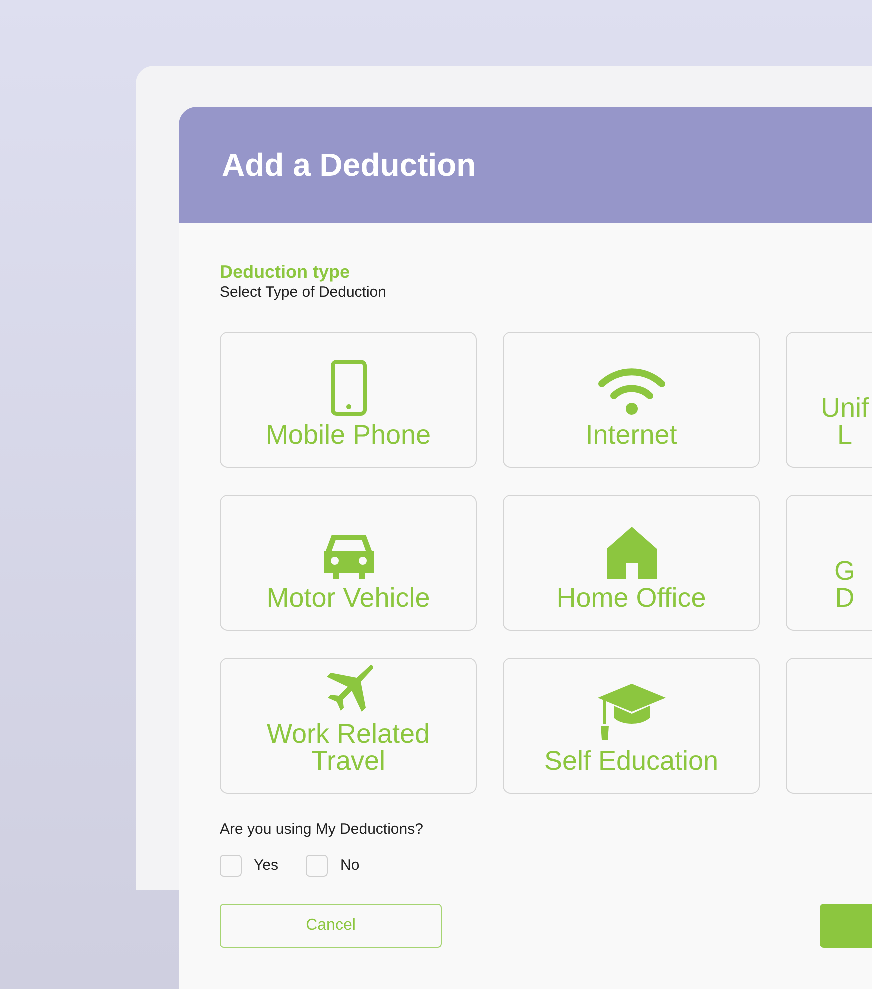 The width and height of the screenshot is (872, 989). I want to click on deduction-tile: Unif L, so click(829, 400).